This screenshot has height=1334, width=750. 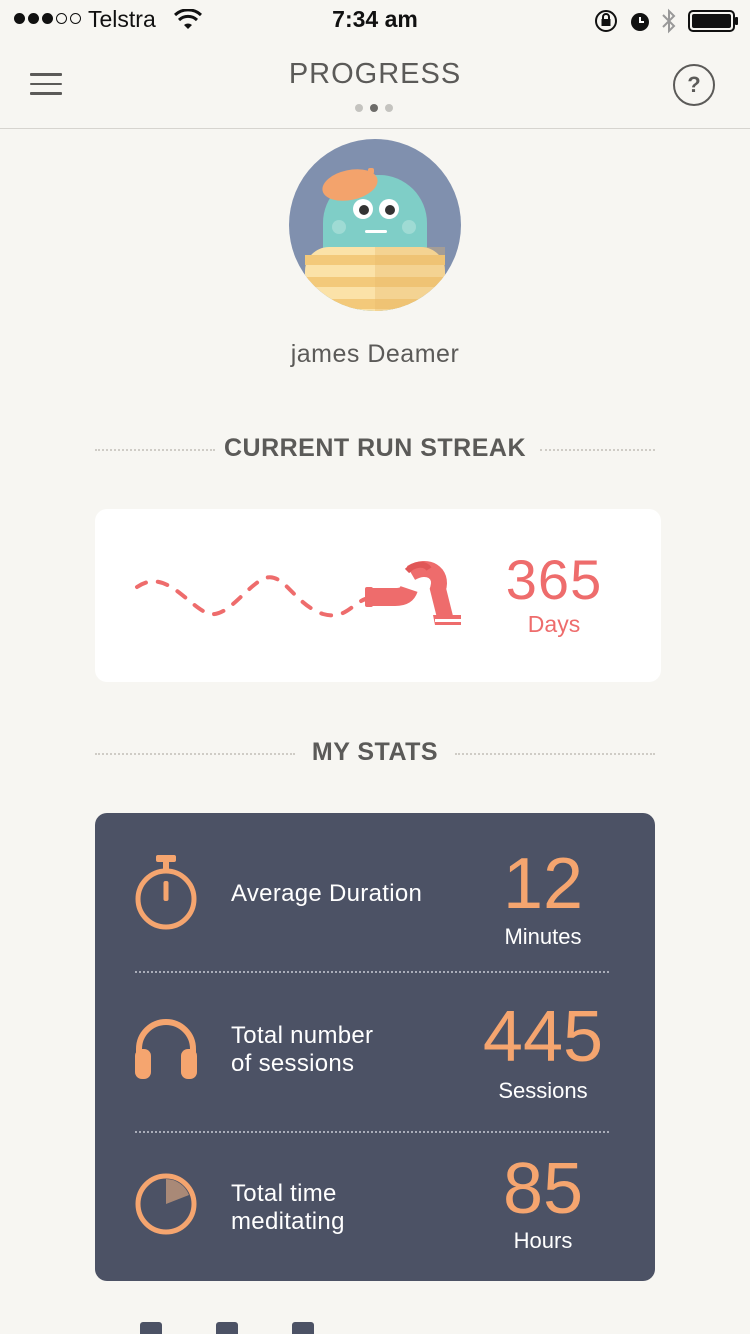 I want to click on alarm-icon, so click(x=640, y=22).